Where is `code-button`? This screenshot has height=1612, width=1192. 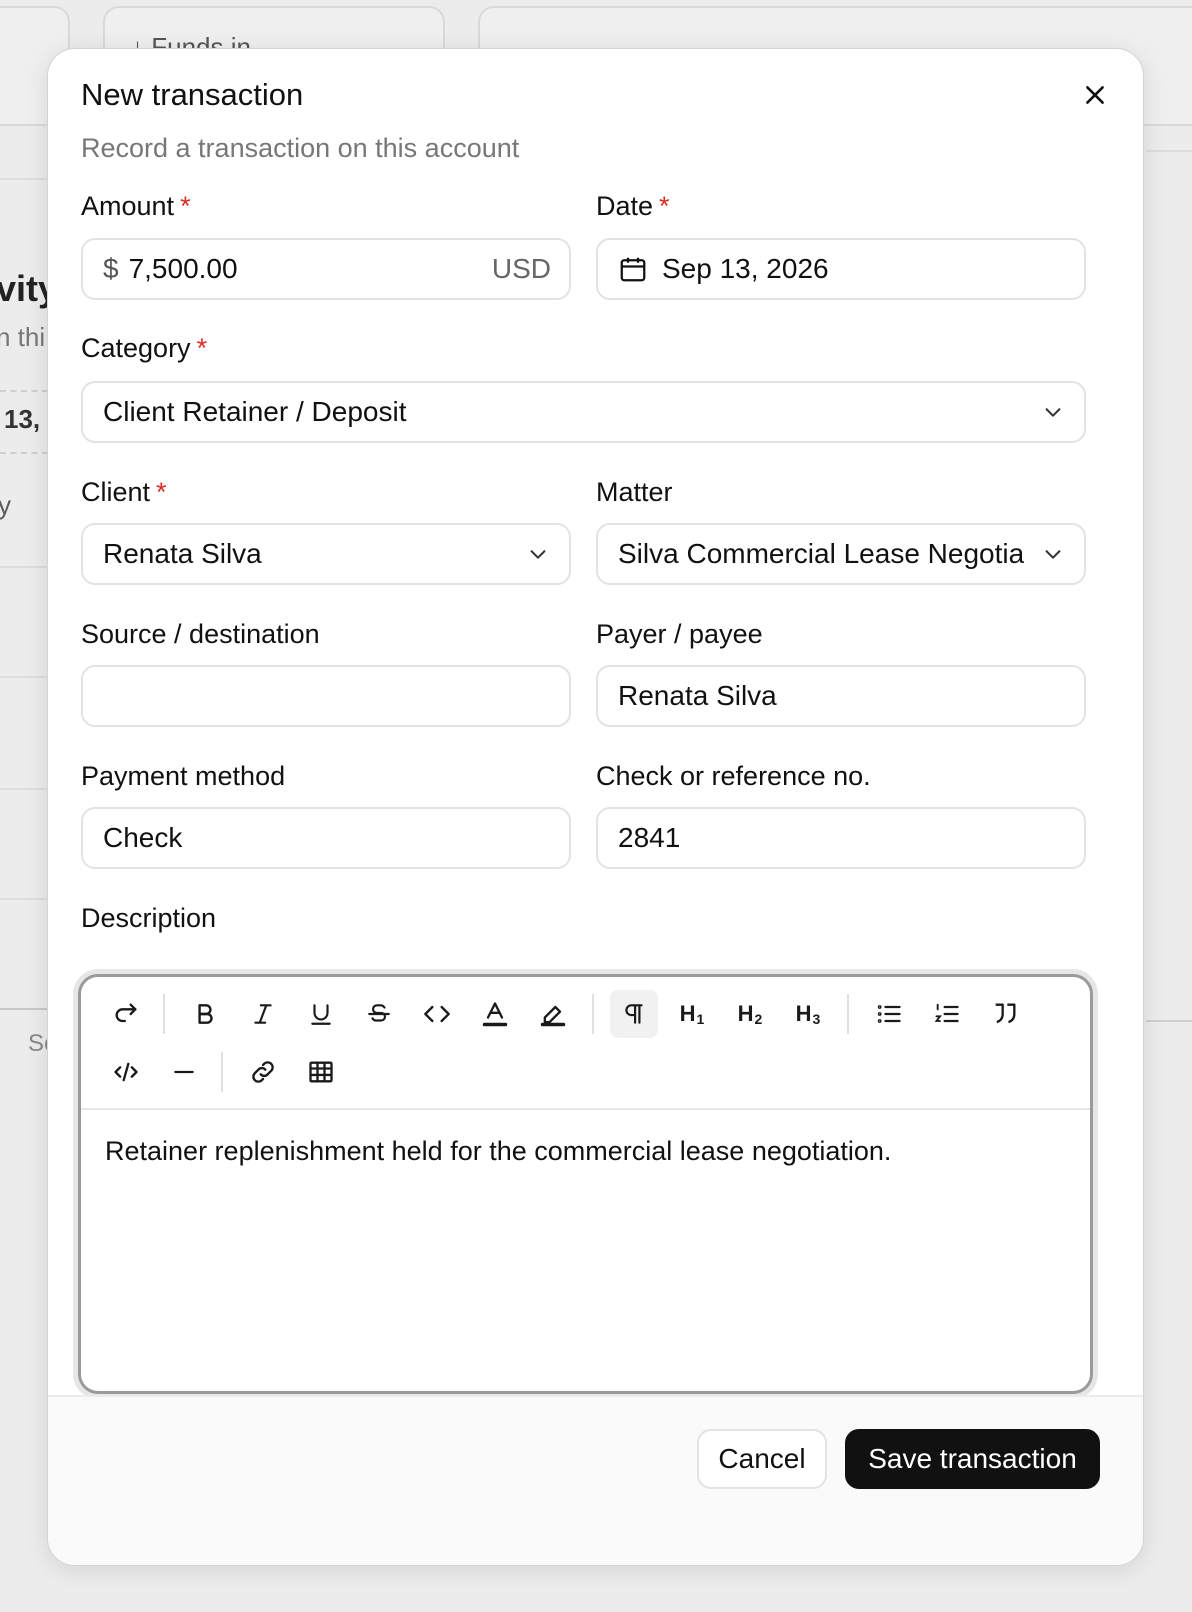
code-button is located at coordinates (437, 1014).